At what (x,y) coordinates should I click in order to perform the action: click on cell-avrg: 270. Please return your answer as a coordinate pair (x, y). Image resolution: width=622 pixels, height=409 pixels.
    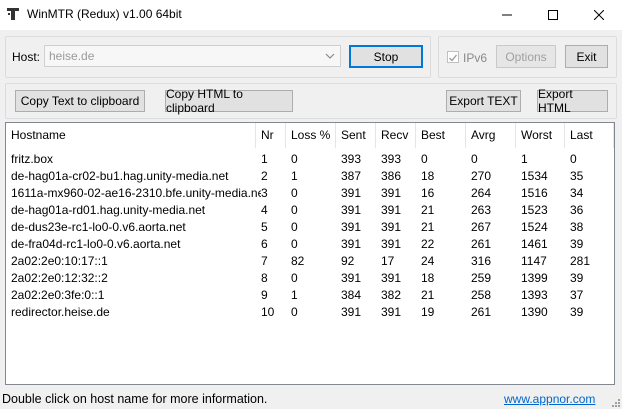
    Looking at the image, I should click on (481, 176).